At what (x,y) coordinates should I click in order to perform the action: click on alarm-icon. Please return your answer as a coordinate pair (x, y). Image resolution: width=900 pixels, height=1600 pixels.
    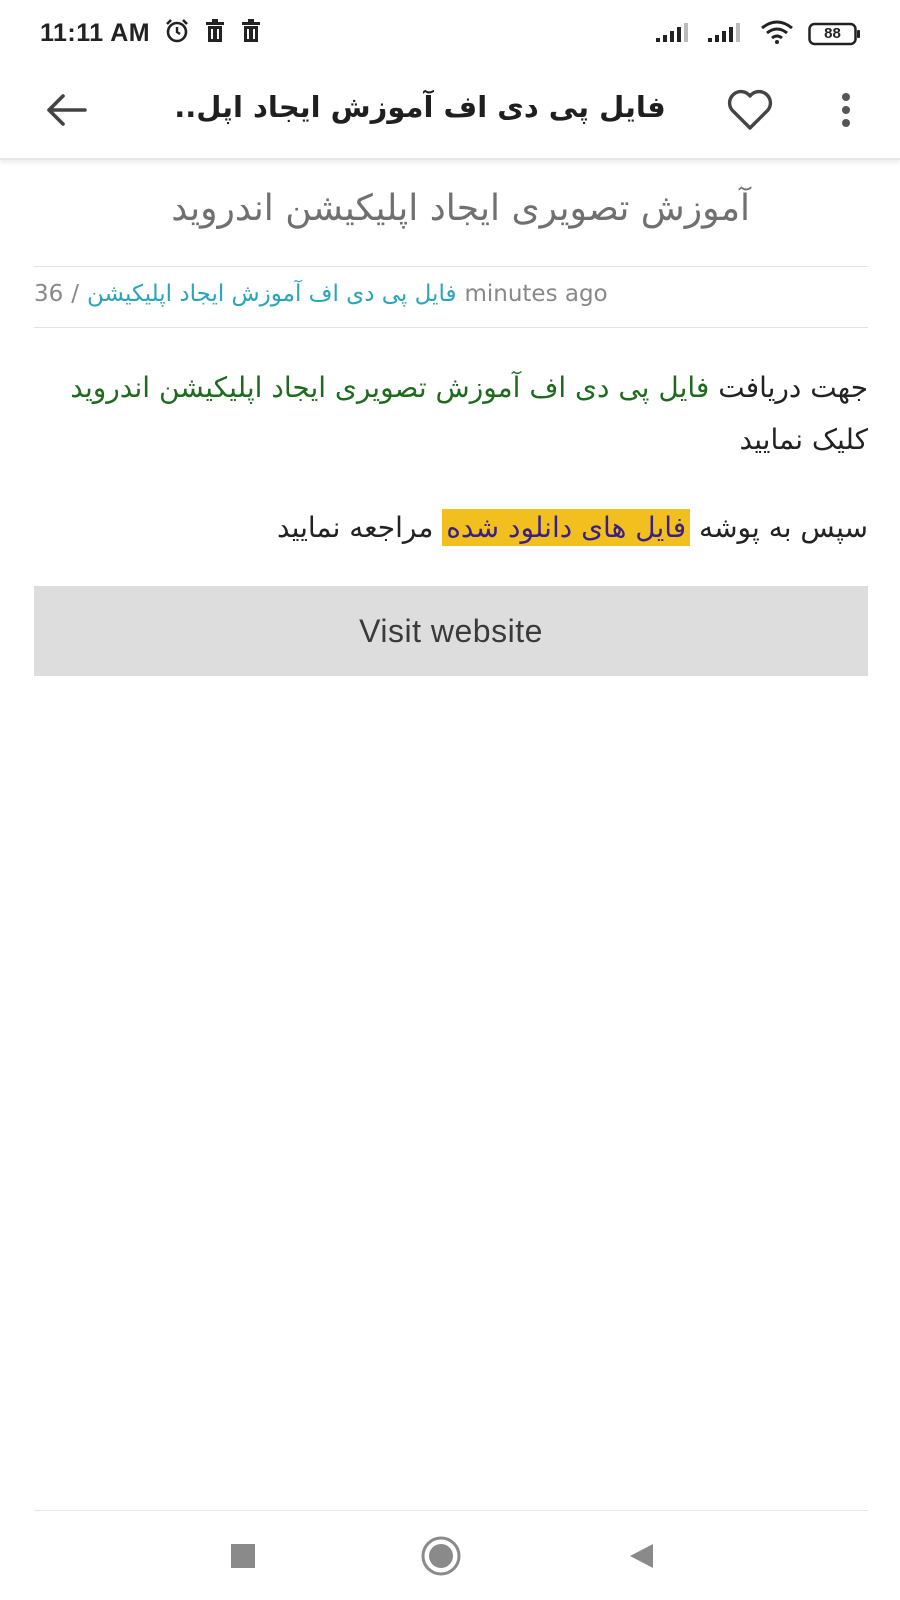
    Looking at the image, I should click on (177, 33).